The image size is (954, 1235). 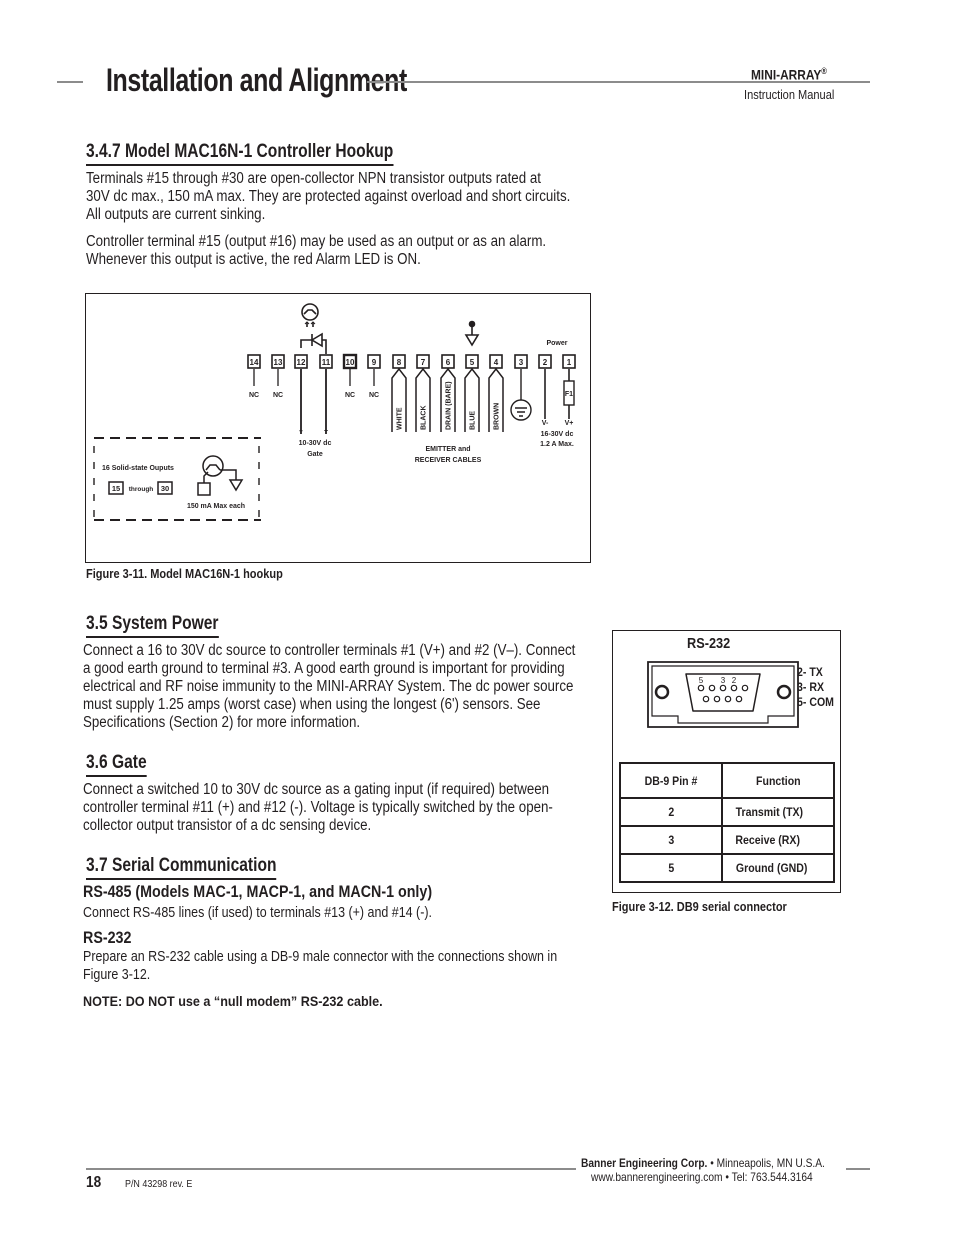 I want to click on output-transistor-icon, so click(x=220, y=475).